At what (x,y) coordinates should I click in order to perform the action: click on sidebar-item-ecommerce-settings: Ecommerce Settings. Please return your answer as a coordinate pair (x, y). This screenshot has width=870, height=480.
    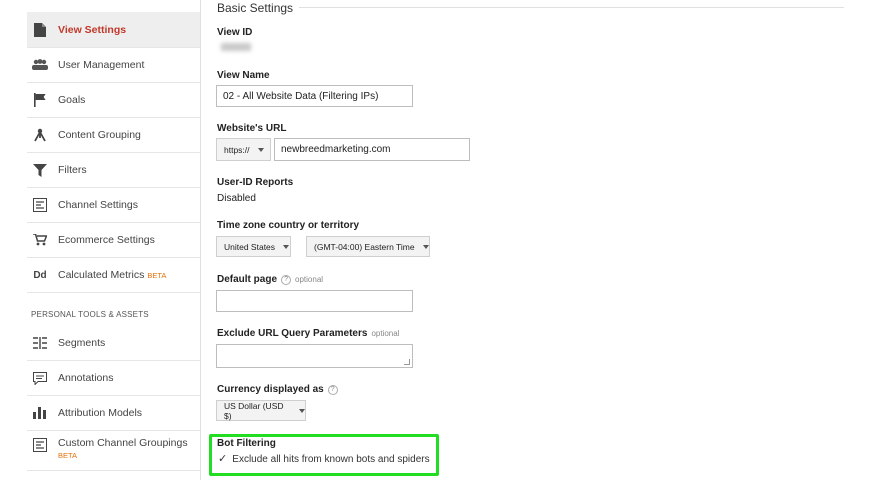
    Looking at the image, I should click on (113, 240).